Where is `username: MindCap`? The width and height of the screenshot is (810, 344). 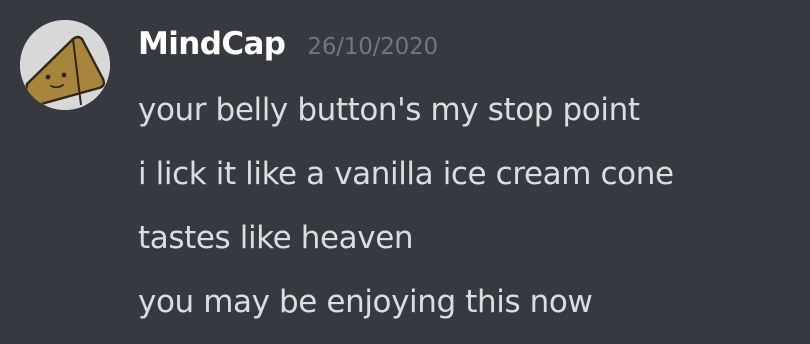
username: MindCap is located at coordinates (212, 44).